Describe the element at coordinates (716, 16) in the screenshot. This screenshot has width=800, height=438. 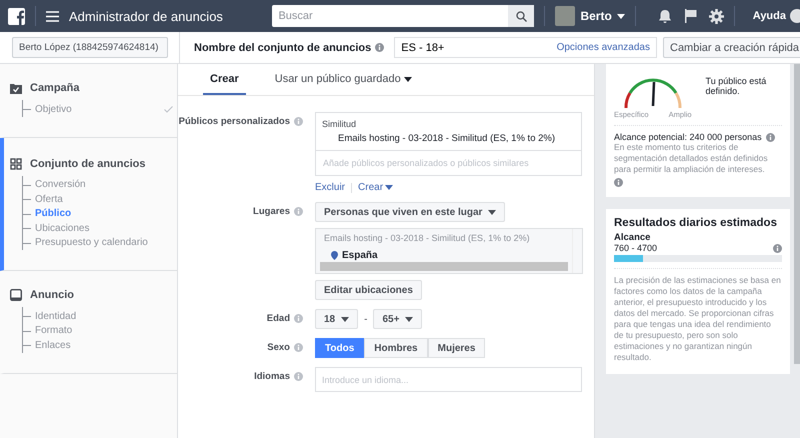
I see `settings-icon` at that location.